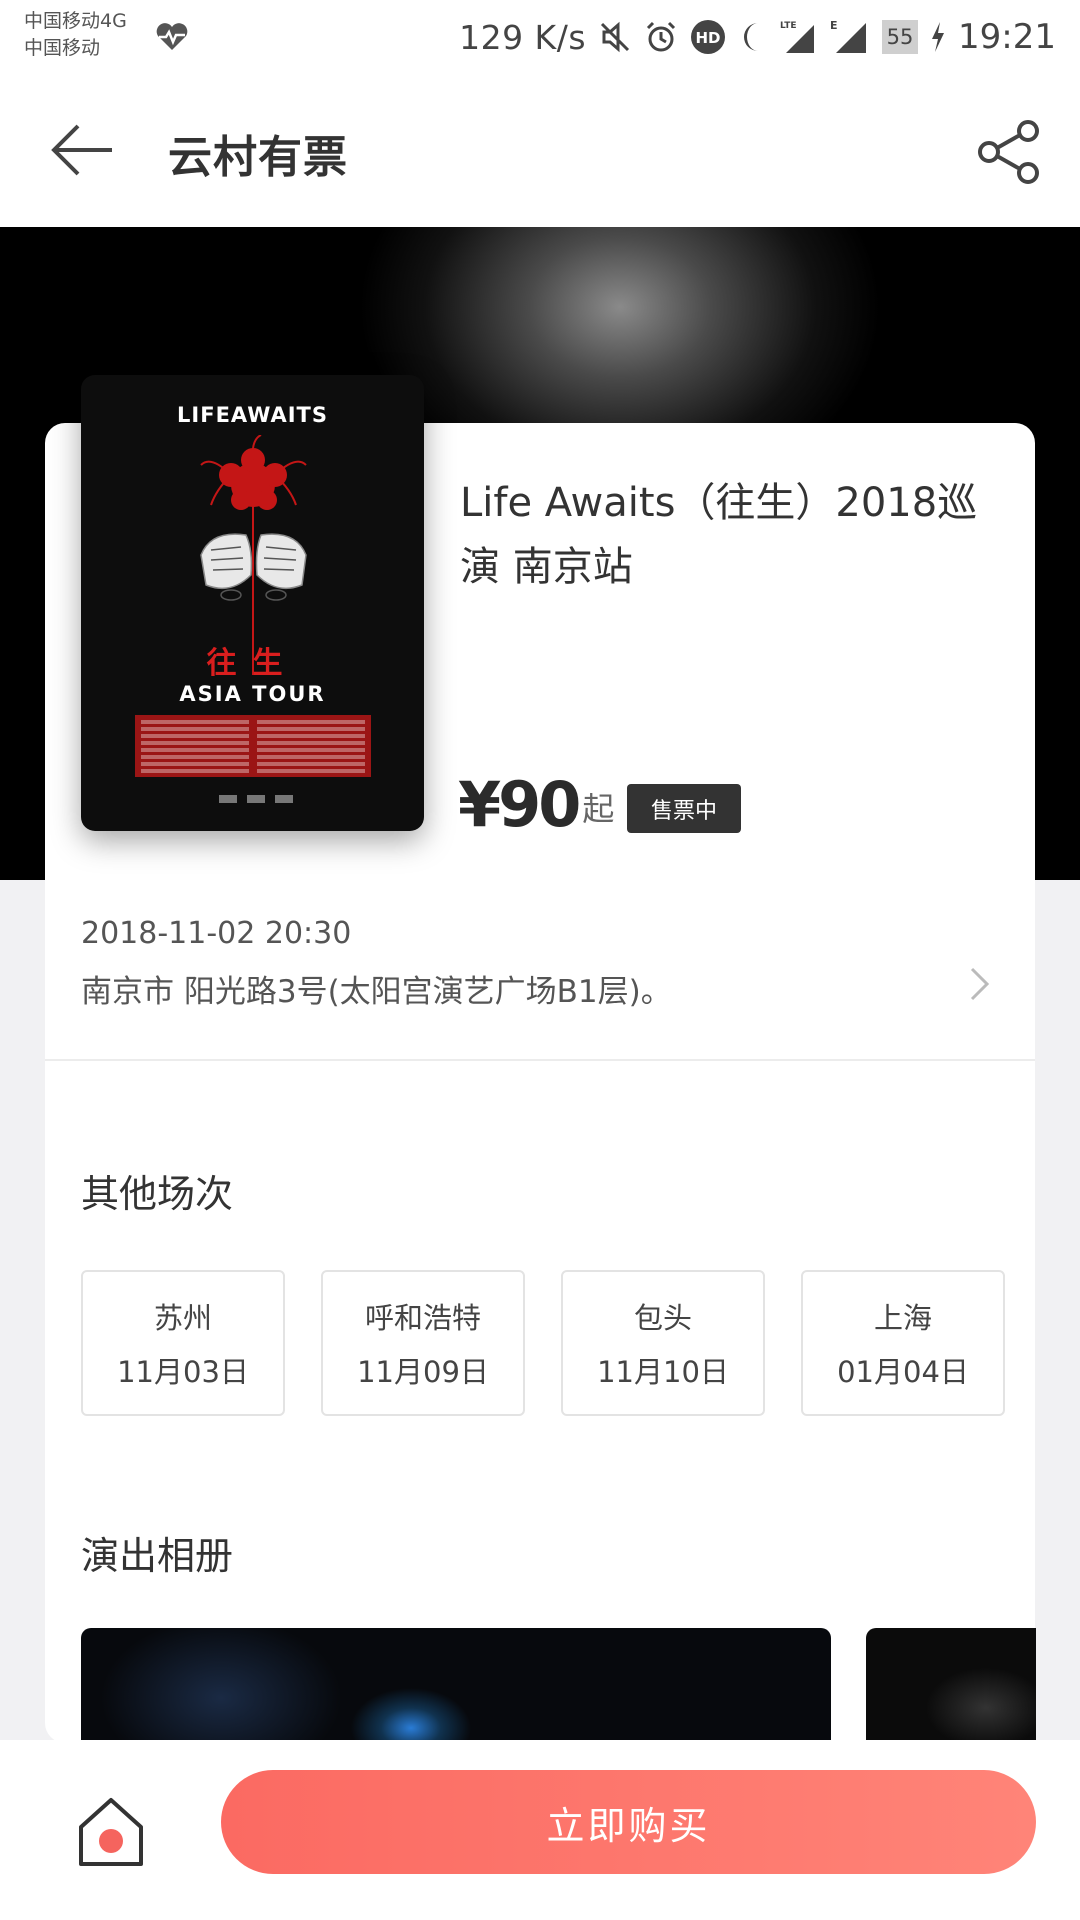  I want to click on e-signal-icon: E, so click(848, 36).